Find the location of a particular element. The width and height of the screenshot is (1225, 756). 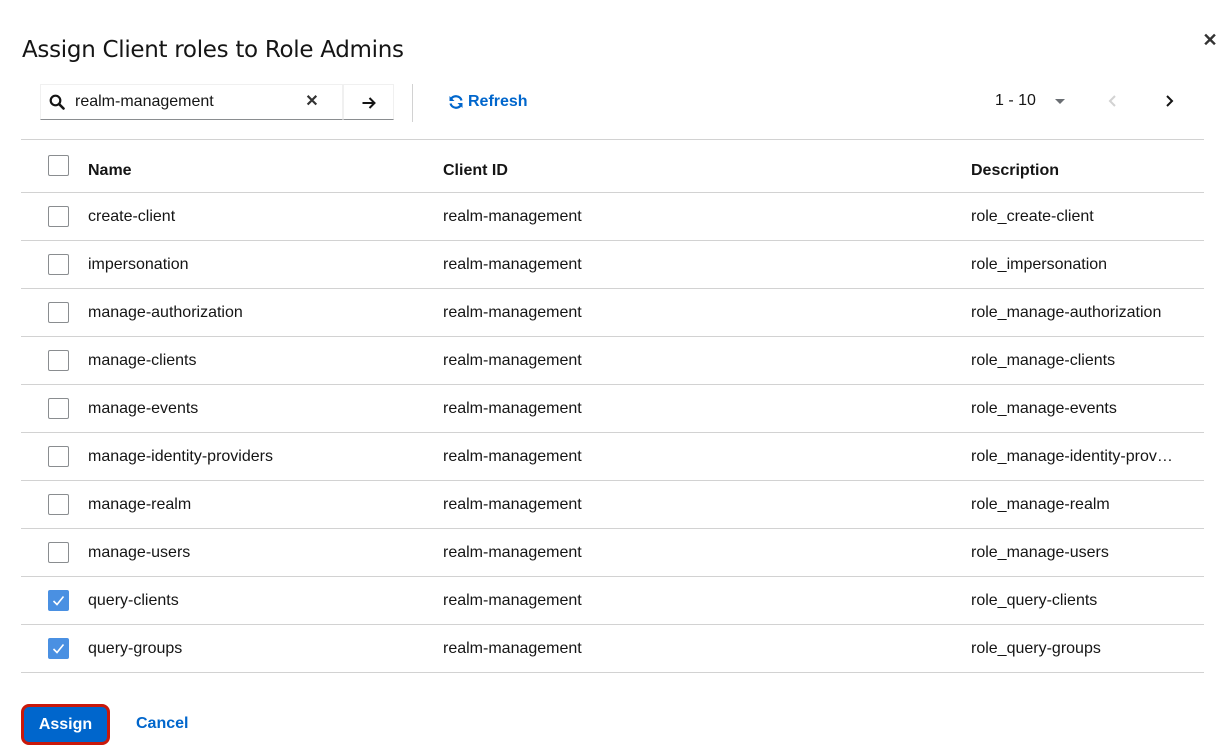

caret-down-icon is located at coordinates (1060, 101).